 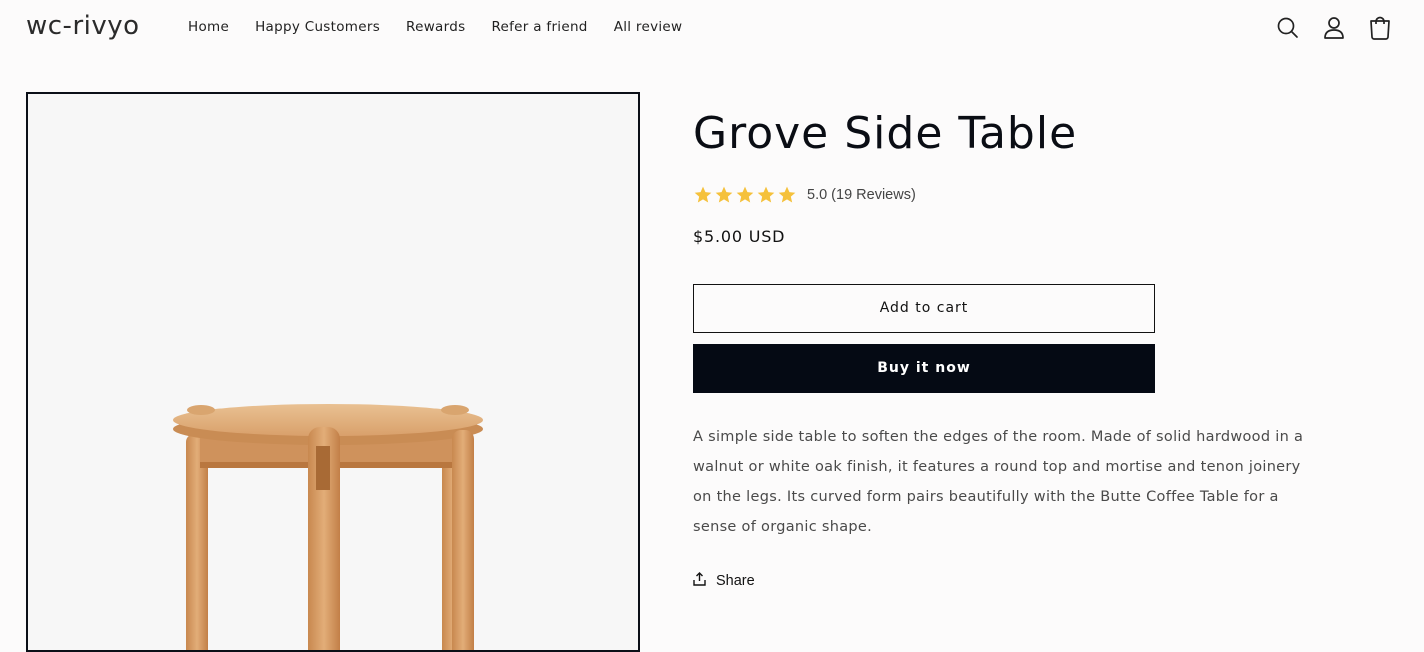 What do you see at coordinates (328, 527) in the screenshot?
I see `side-table-image` at bounding box center [328, 527].